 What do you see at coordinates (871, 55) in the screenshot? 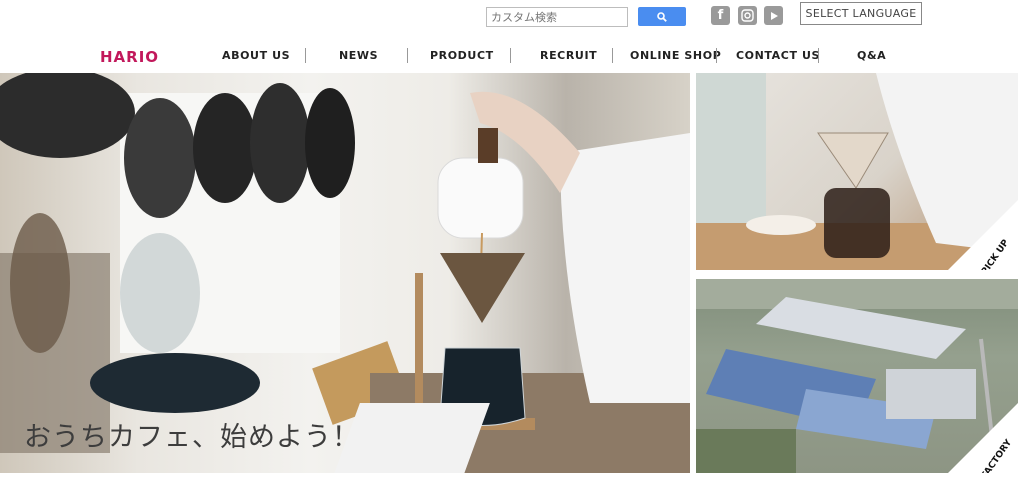
I see `nav-qa: Q&A` at bounding box center [871, 55].